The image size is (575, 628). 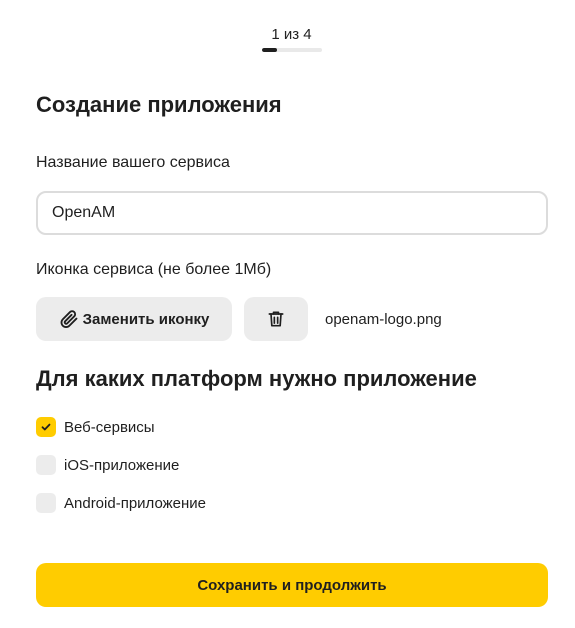 What do you see at coordinates (269, 50) in the screenshot?
I see `step-progress-fill` at bounding box center [269, 50].